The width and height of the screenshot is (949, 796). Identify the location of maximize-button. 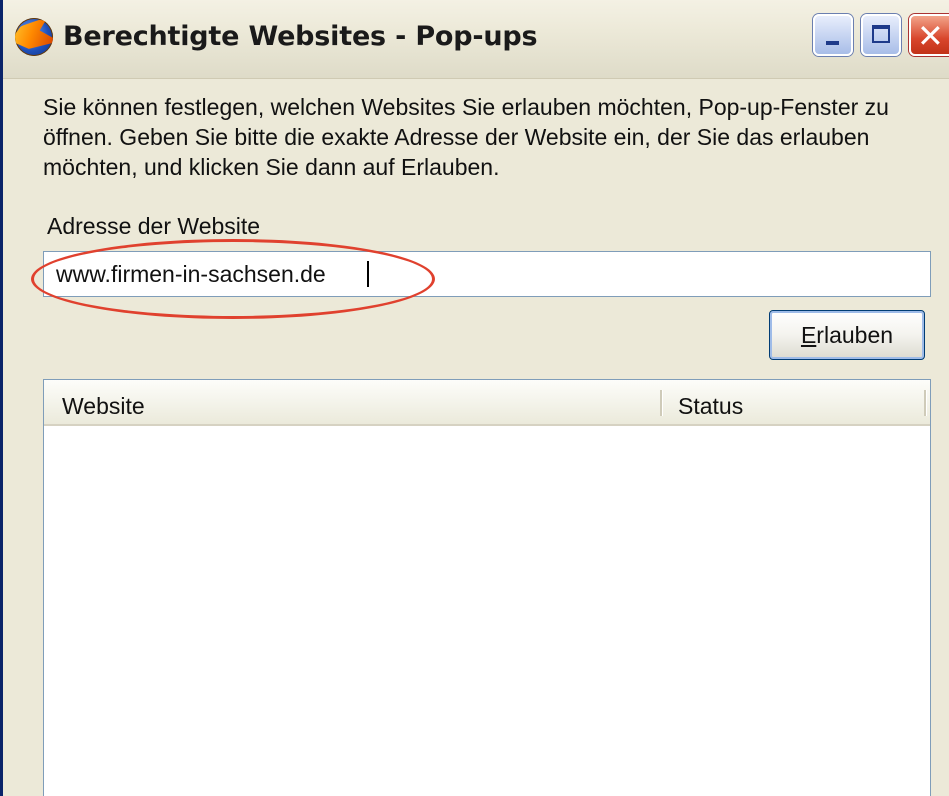
(881, 35).